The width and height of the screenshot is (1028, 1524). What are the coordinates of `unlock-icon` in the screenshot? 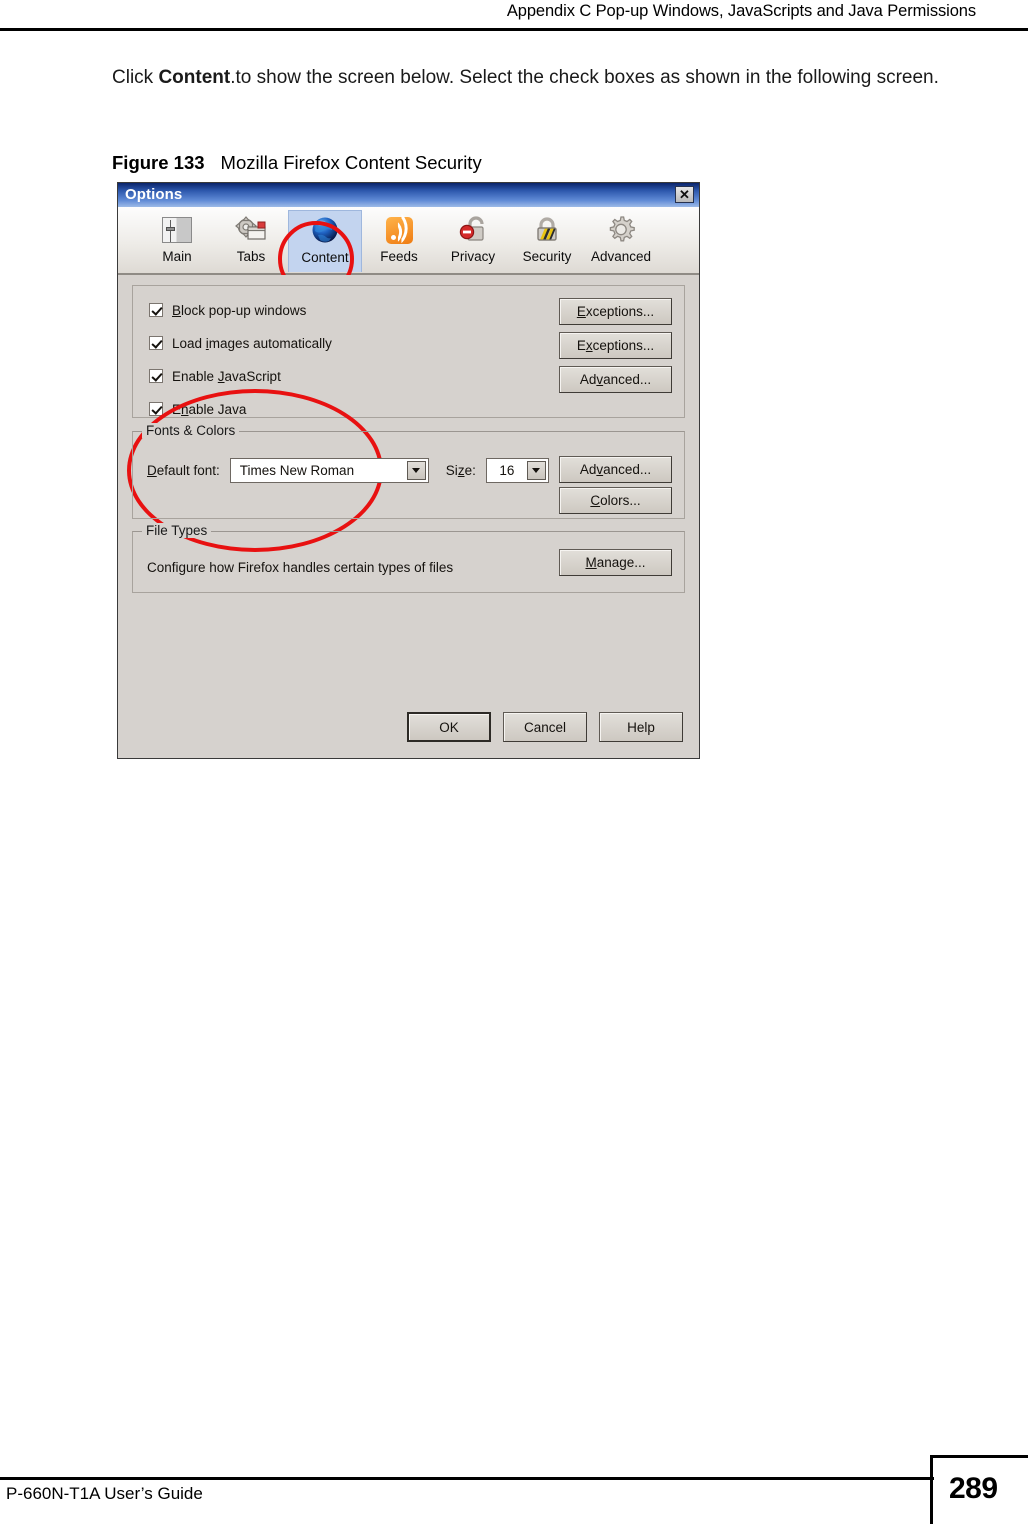 It's located at (473, 230).